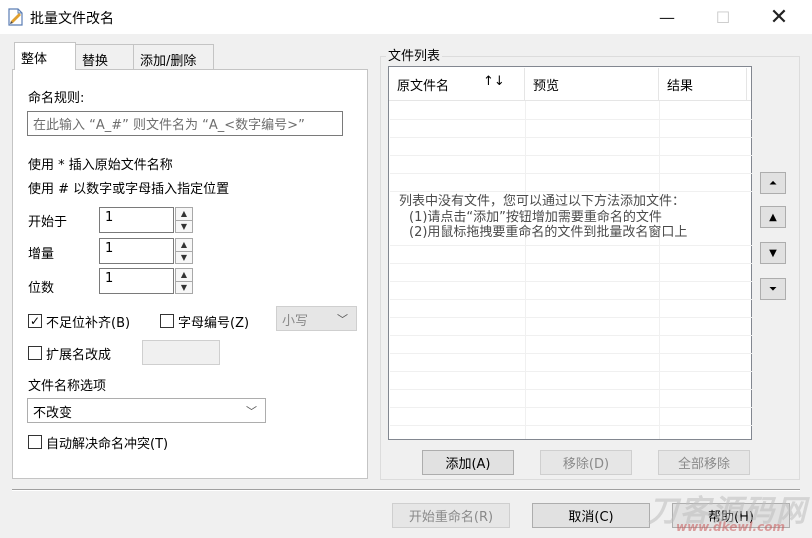 This screenshot has height=538, width=812. Describe the element at coordinates (45, 56) in the screenshot. I see `tab-overall: 整体` at that location.